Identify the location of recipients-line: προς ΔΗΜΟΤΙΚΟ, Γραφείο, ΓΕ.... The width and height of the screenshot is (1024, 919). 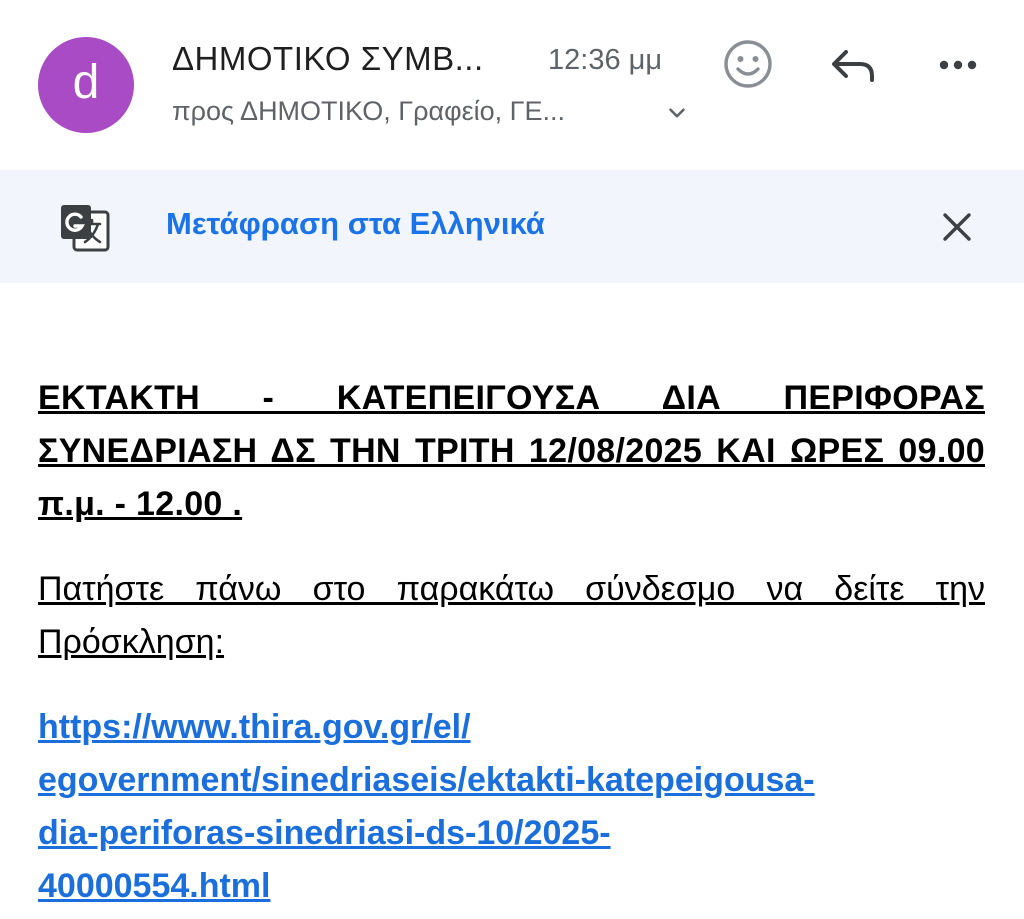
(368, 111).